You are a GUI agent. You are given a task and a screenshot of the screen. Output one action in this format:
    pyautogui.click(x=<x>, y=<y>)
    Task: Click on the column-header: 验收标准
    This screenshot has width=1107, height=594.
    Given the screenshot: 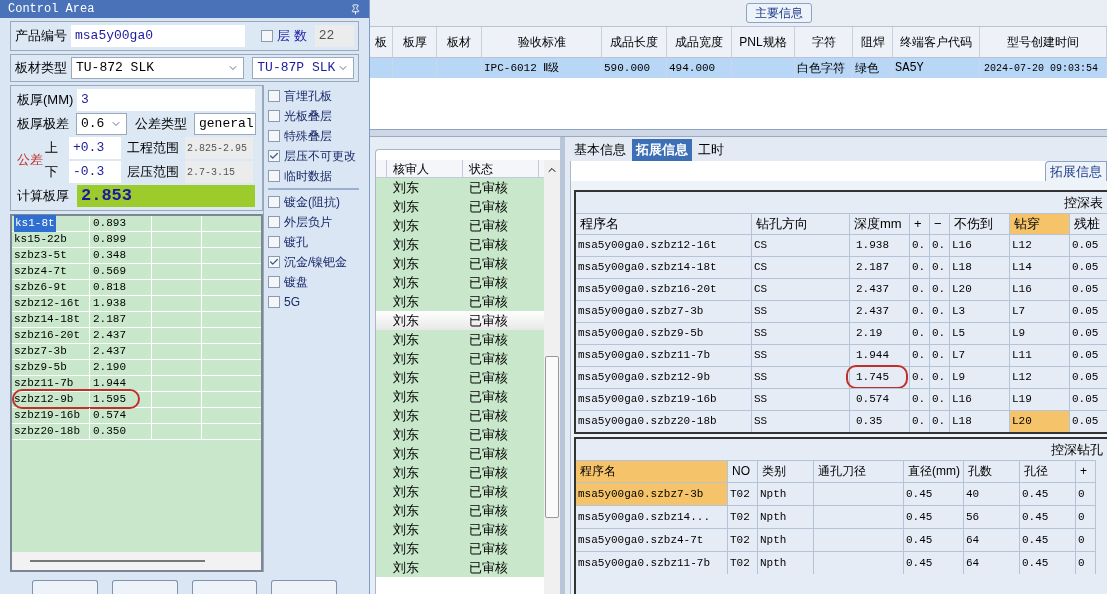 What is the action you would take?
    pyautogui.click(x=542, y=42)
    